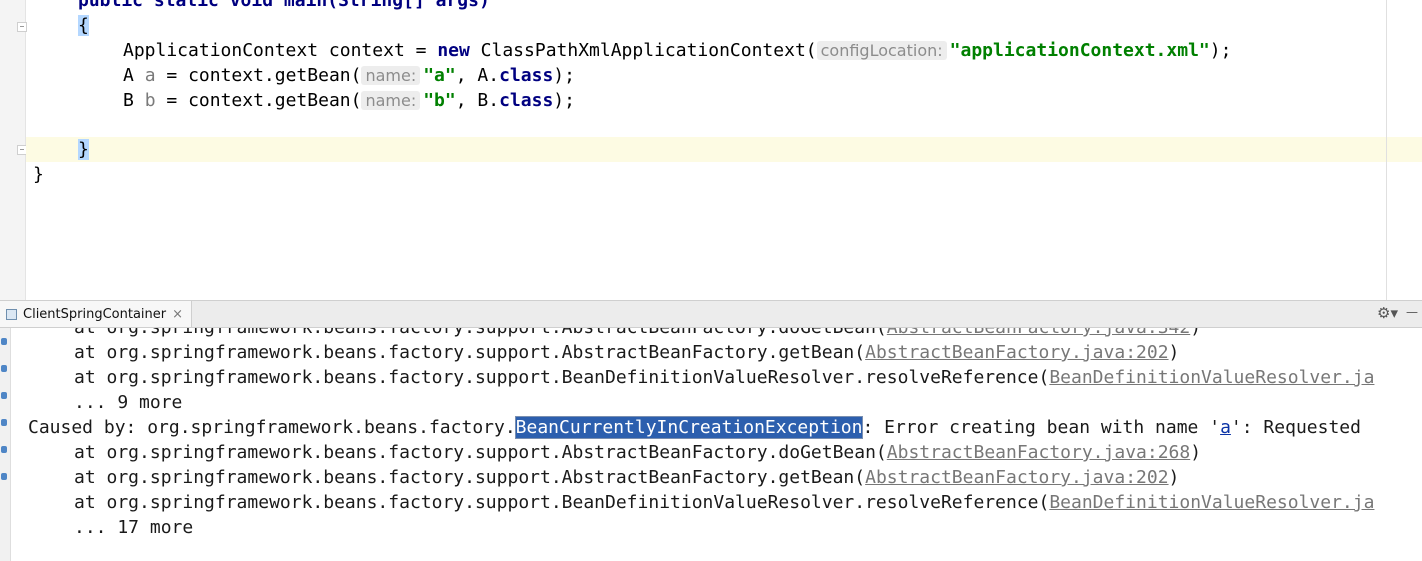 The image size is (1422, 561). Describe the element at coordinates (221, 50) in the screenshot. I see `type-name: ApplicationContext` at that location.